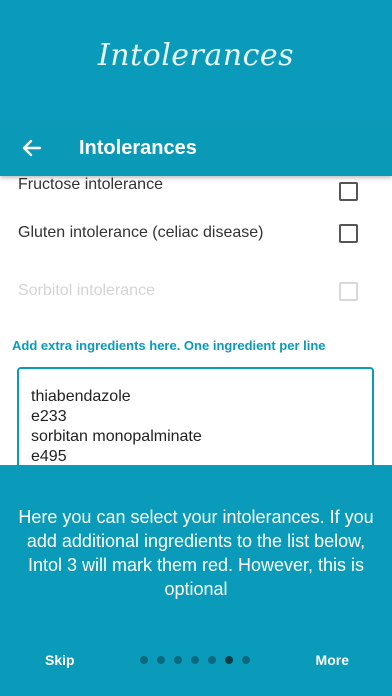 This screenshot has height=696, width=392. I want to click on app-bar: Intolerances, so click(196, 148).